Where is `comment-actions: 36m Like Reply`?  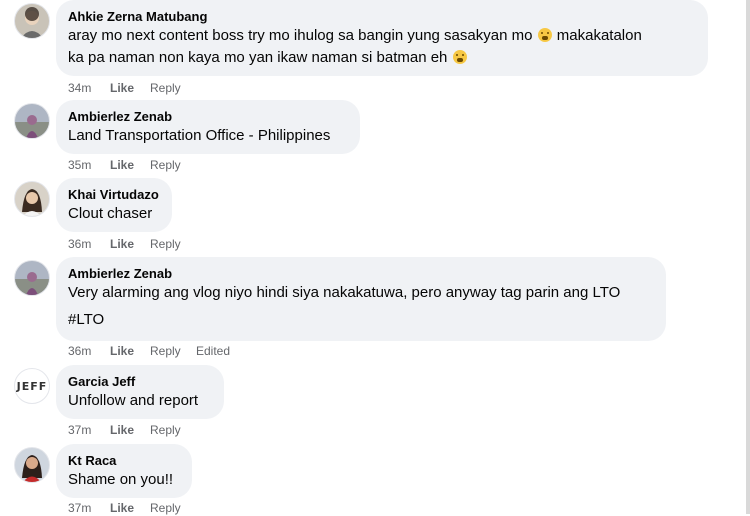
comment-actions: 36m Like Reply is located at coordinates (133, 244).